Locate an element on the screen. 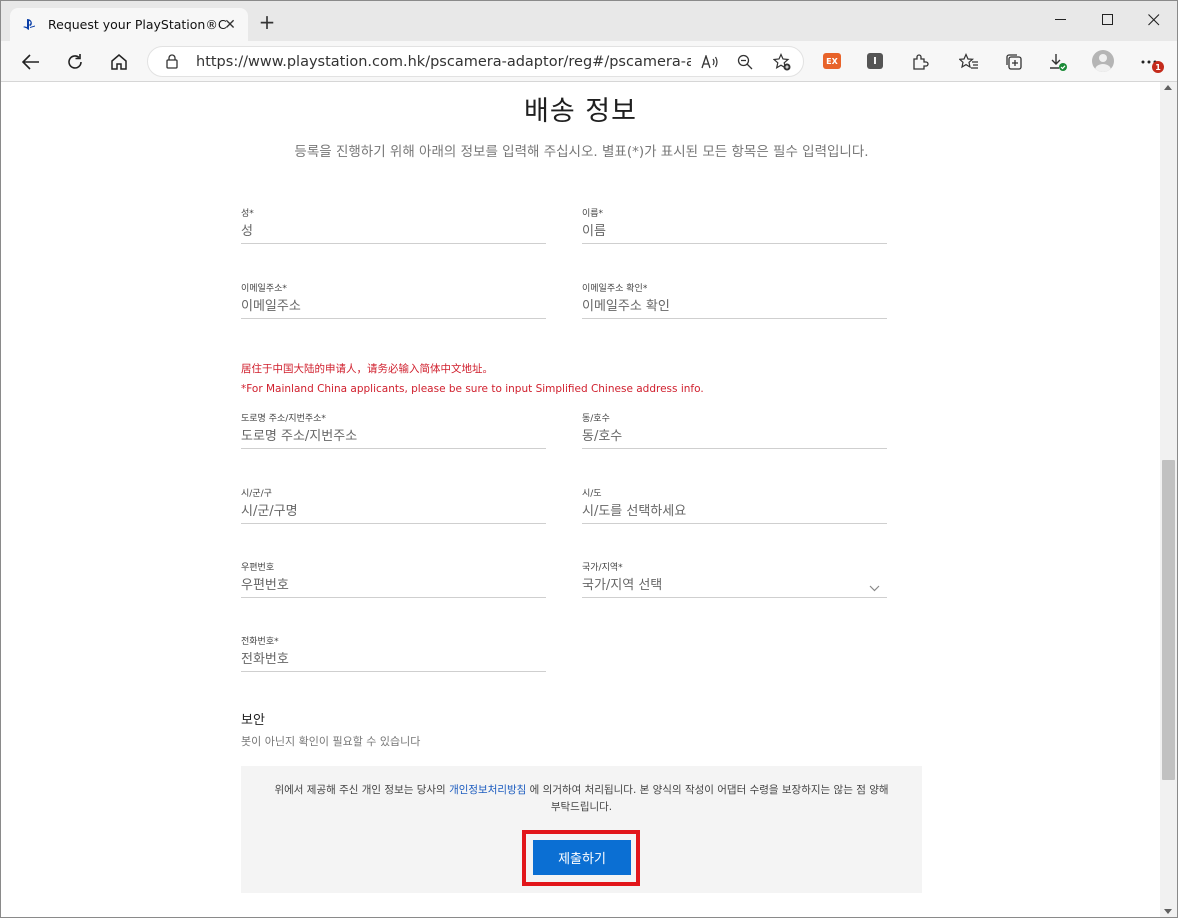 The height and width of the screenshot is (918, 1178). page-title: 배송 정보 is located at coordinates (580, 111).